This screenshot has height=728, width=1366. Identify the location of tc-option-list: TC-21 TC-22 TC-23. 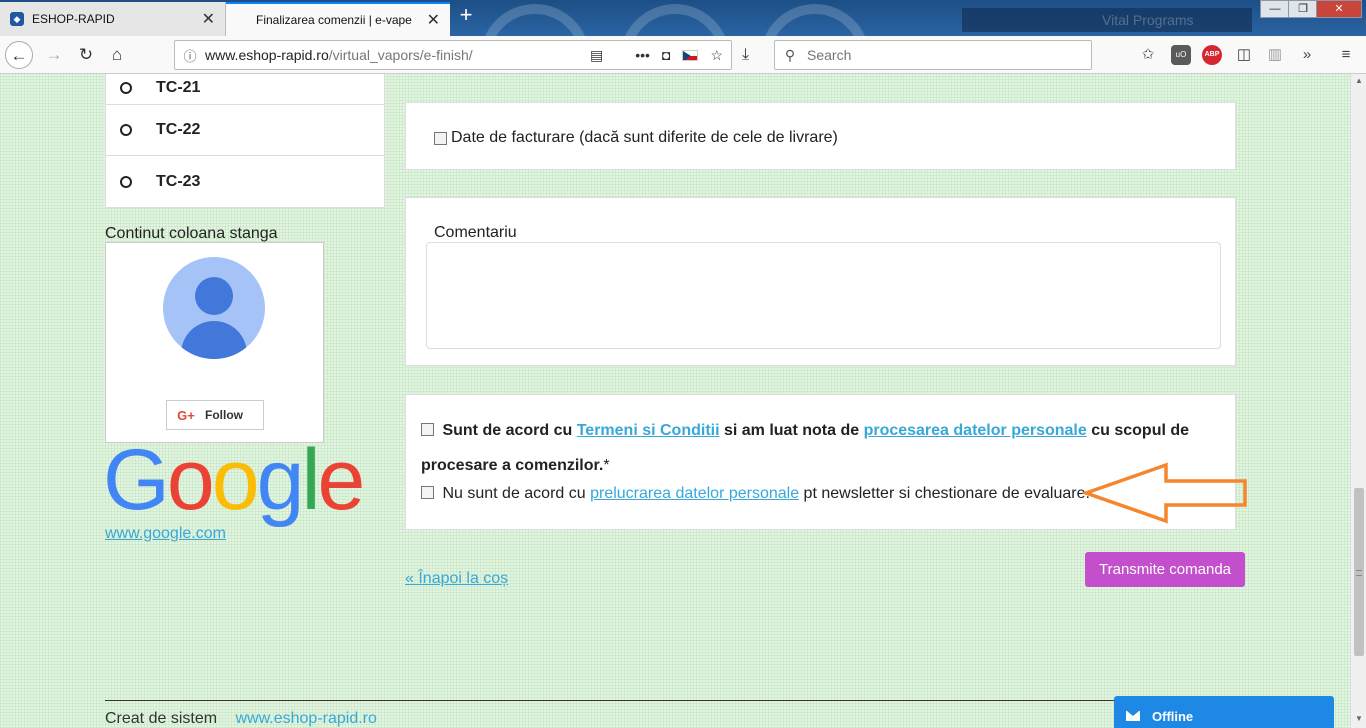
(245, 141).